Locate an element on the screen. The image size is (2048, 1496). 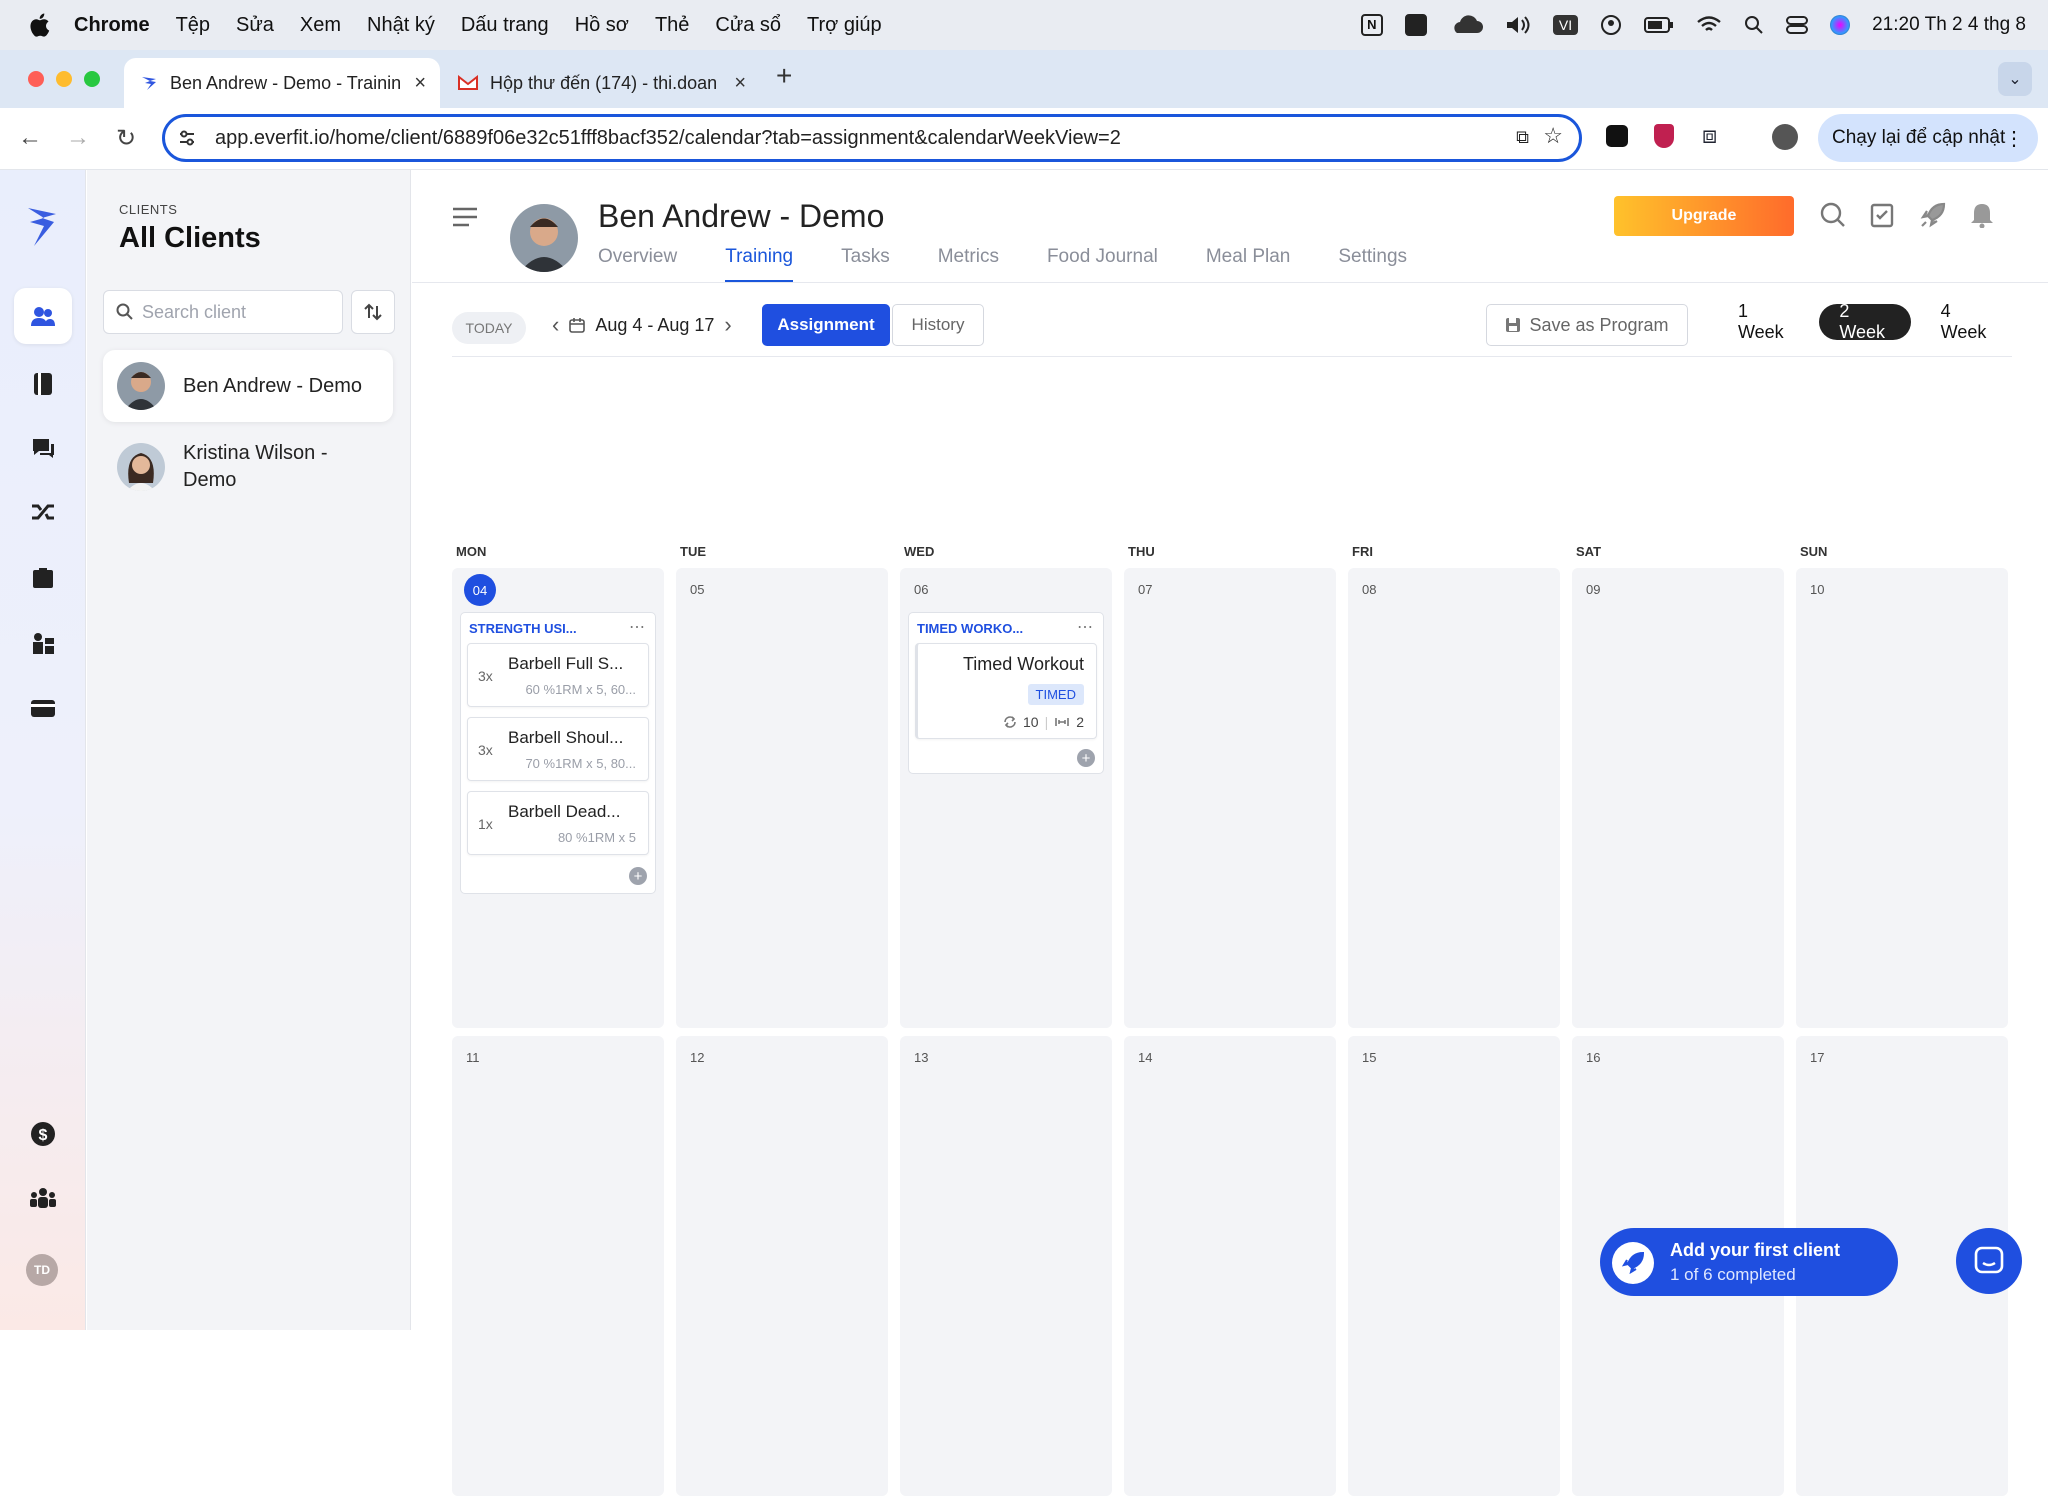
menu-edit: Sửa is located at coordinates (255, 25).